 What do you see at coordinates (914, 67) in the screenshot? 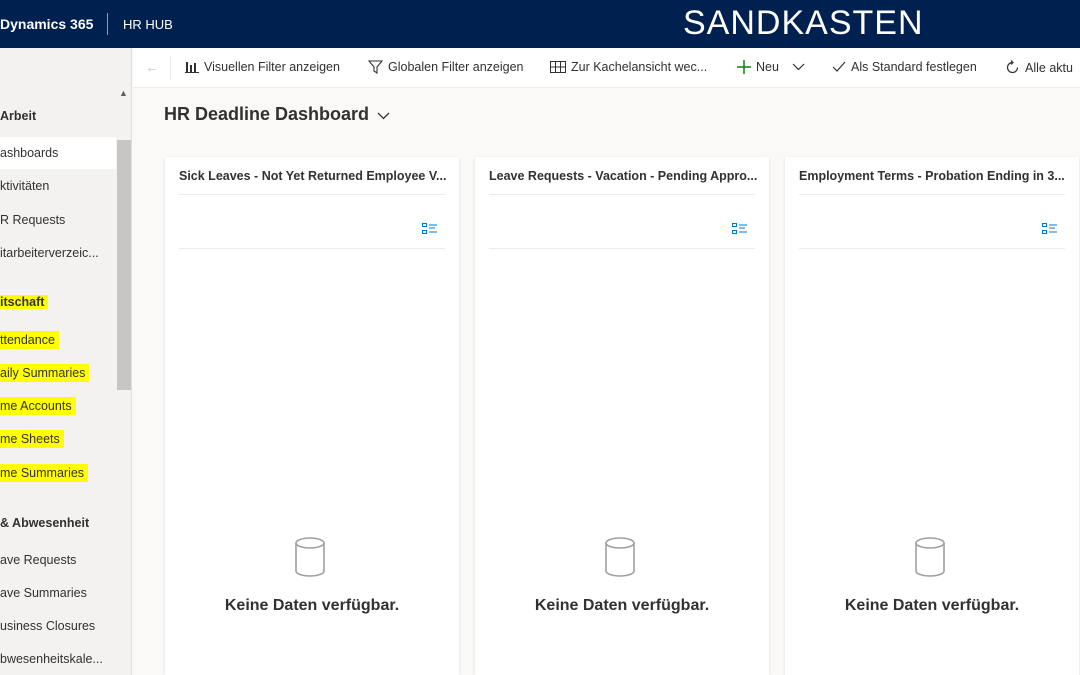
I see `button-label: Als Standard festlegen` at bounding box center [914, 67].